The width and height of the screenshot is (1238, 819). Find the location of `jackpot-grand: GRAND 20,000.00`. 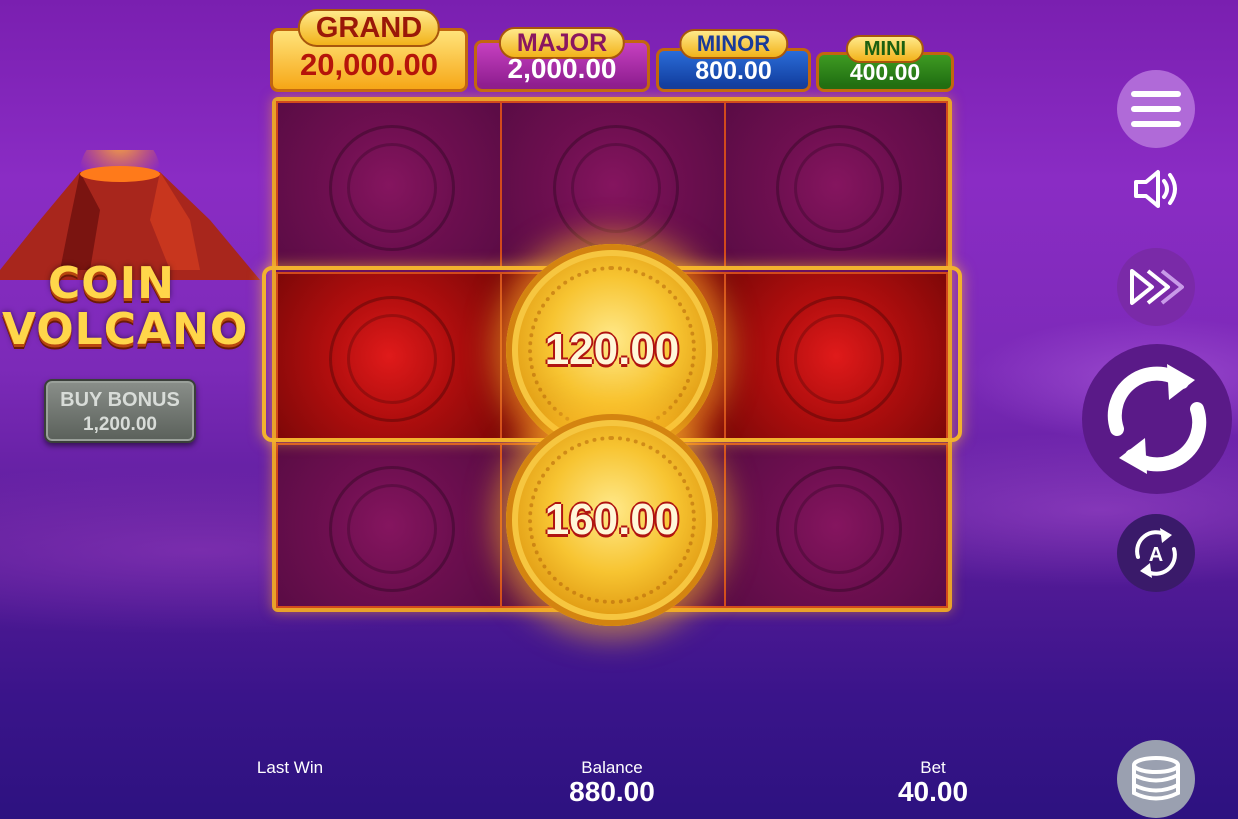

jackpot-grand: GRAND 20,000.00 is located at coordinates (369, 50).